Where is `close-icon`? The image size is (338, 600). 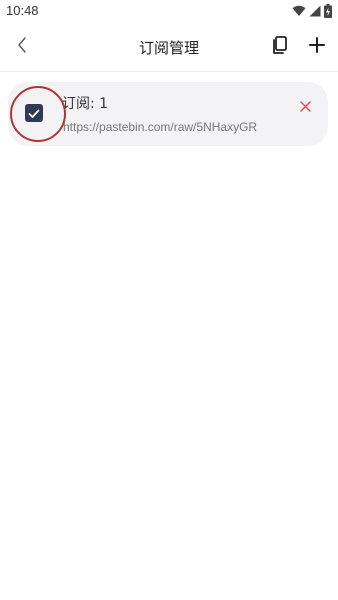 close-icon is located at coordinates (305, 106).